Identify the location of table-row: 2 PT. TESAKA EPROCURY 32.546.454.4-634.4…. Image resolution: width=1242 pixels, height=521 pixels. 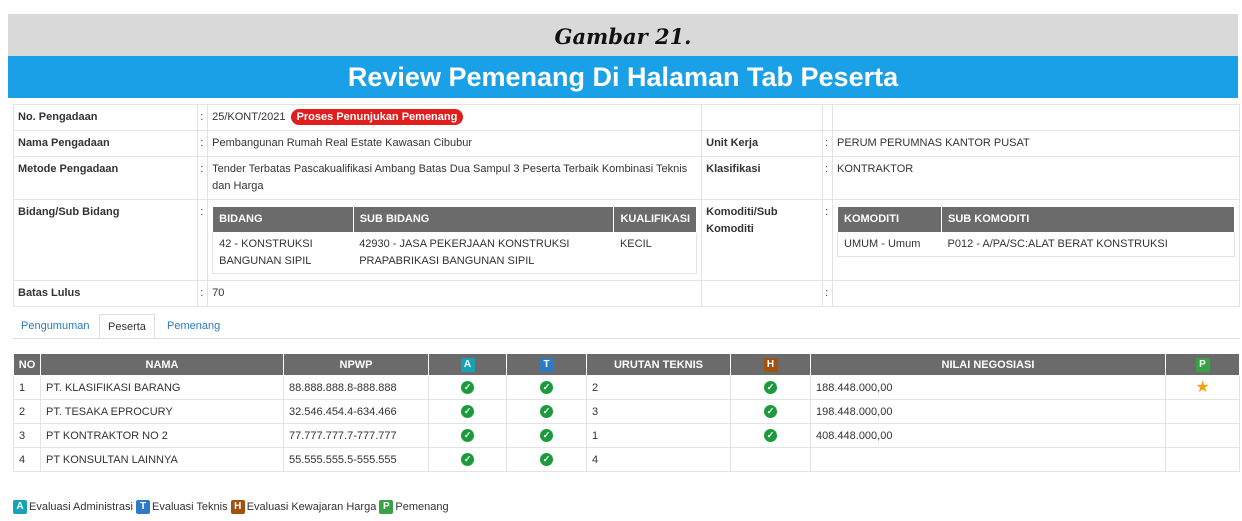
(626, 411).